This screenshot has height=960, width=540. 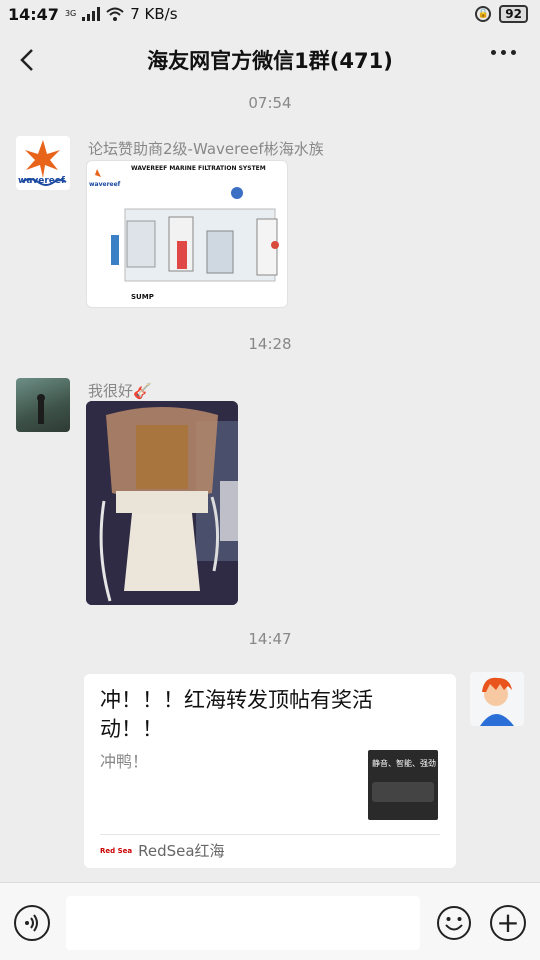 What do you see at coordinates (270, 14) in the screenshot?
I see `status-bar: 14:47 3G 7 KB/s 🔒 92` at bounding box center [270, 14].